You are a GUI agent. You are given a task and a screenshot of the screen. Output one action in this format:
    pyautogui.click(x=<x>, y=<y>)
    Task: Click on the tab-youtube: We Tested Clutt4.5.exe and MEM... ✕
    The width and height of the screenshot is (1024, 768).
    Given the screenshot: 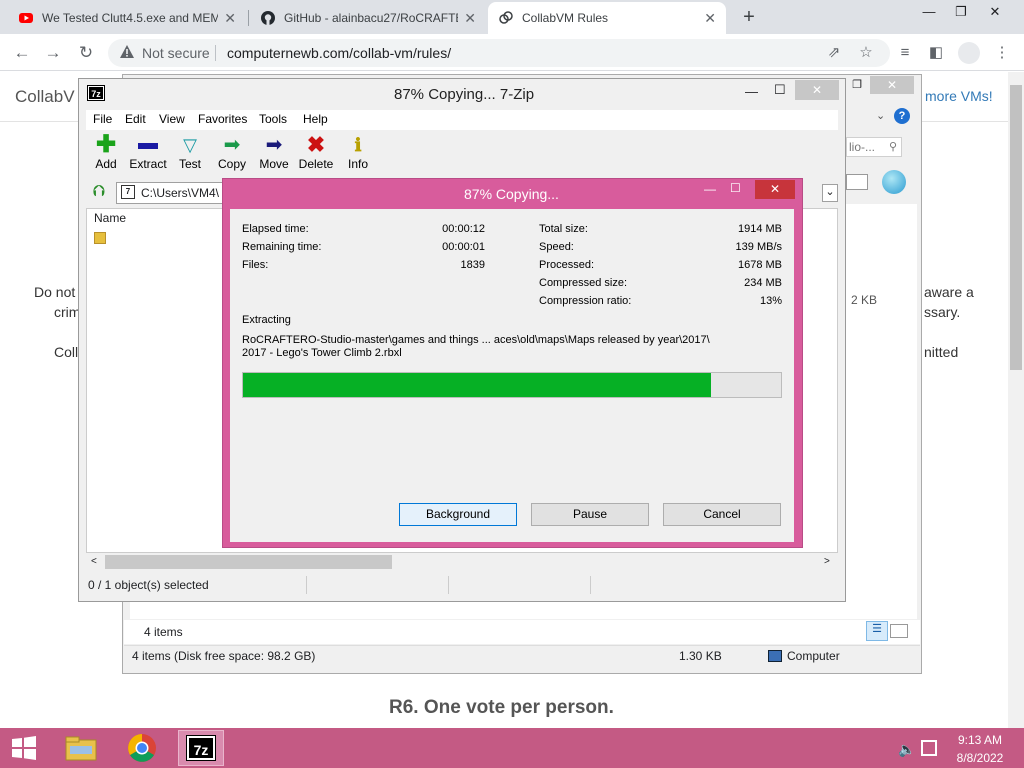 What is the action you would take?
    pyautogui.click(x=127, y=18)
    